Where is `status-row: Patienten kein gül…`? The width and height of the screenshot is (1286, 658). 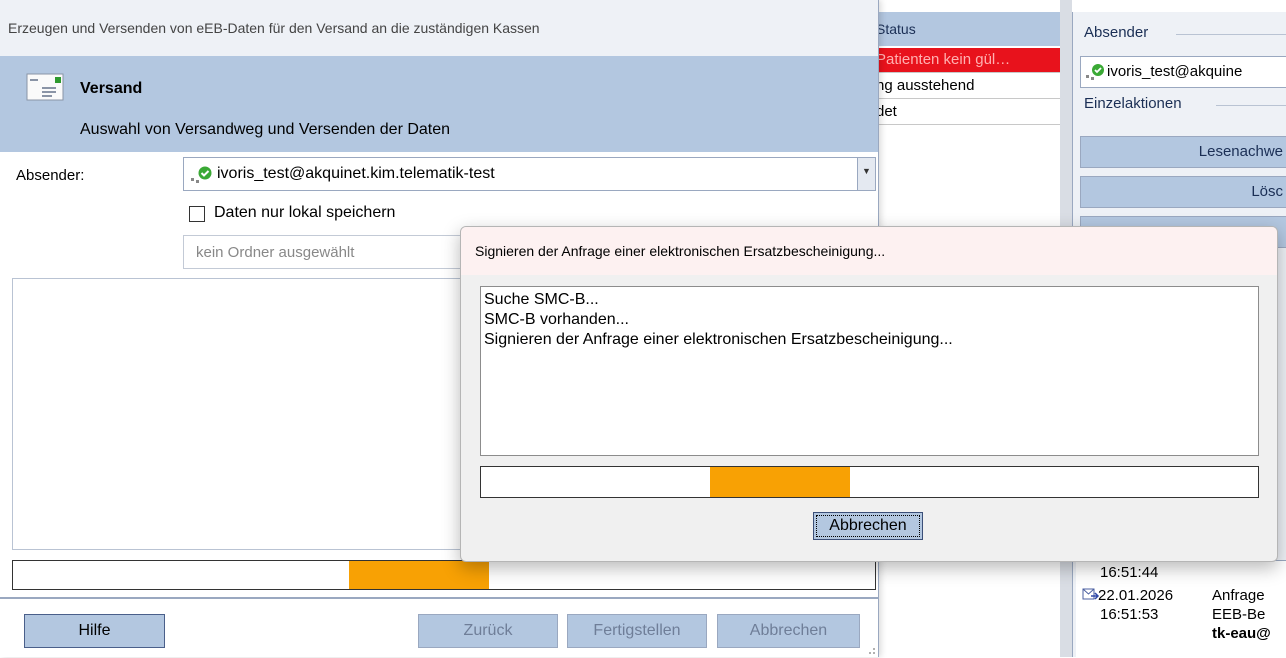
status-row: Patienten kein gül… is located at coordinates (964, 60).